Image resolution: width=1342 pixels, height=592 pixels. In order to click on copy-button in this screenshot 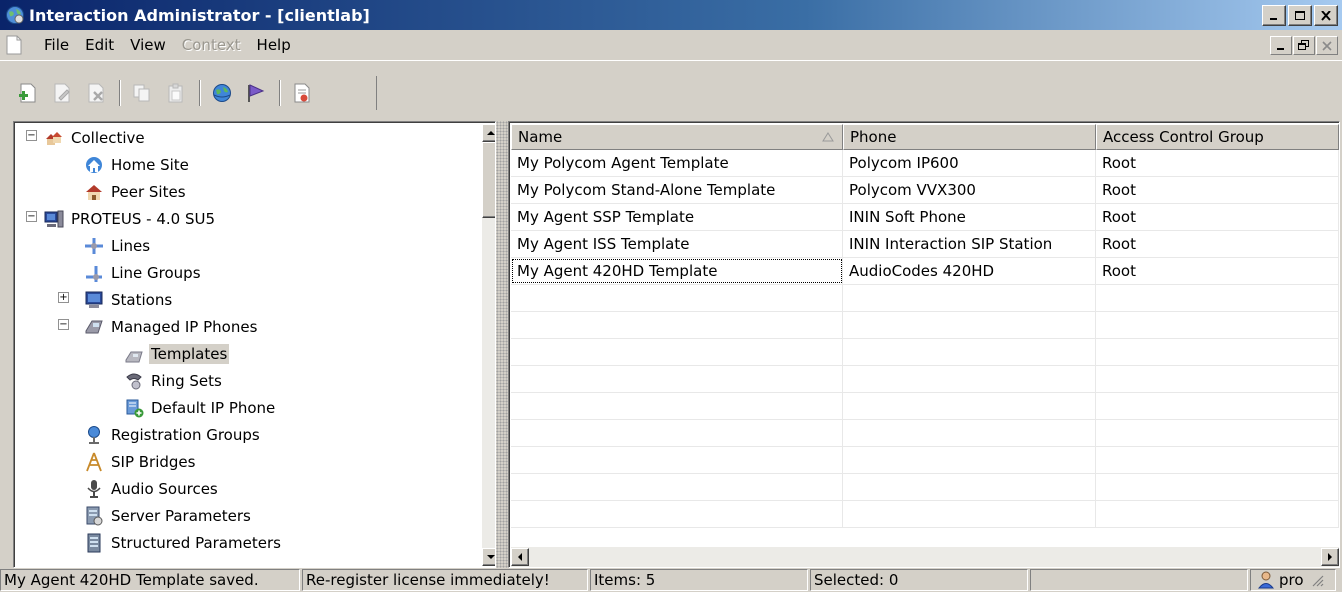, I will do `click(142, 93)`.